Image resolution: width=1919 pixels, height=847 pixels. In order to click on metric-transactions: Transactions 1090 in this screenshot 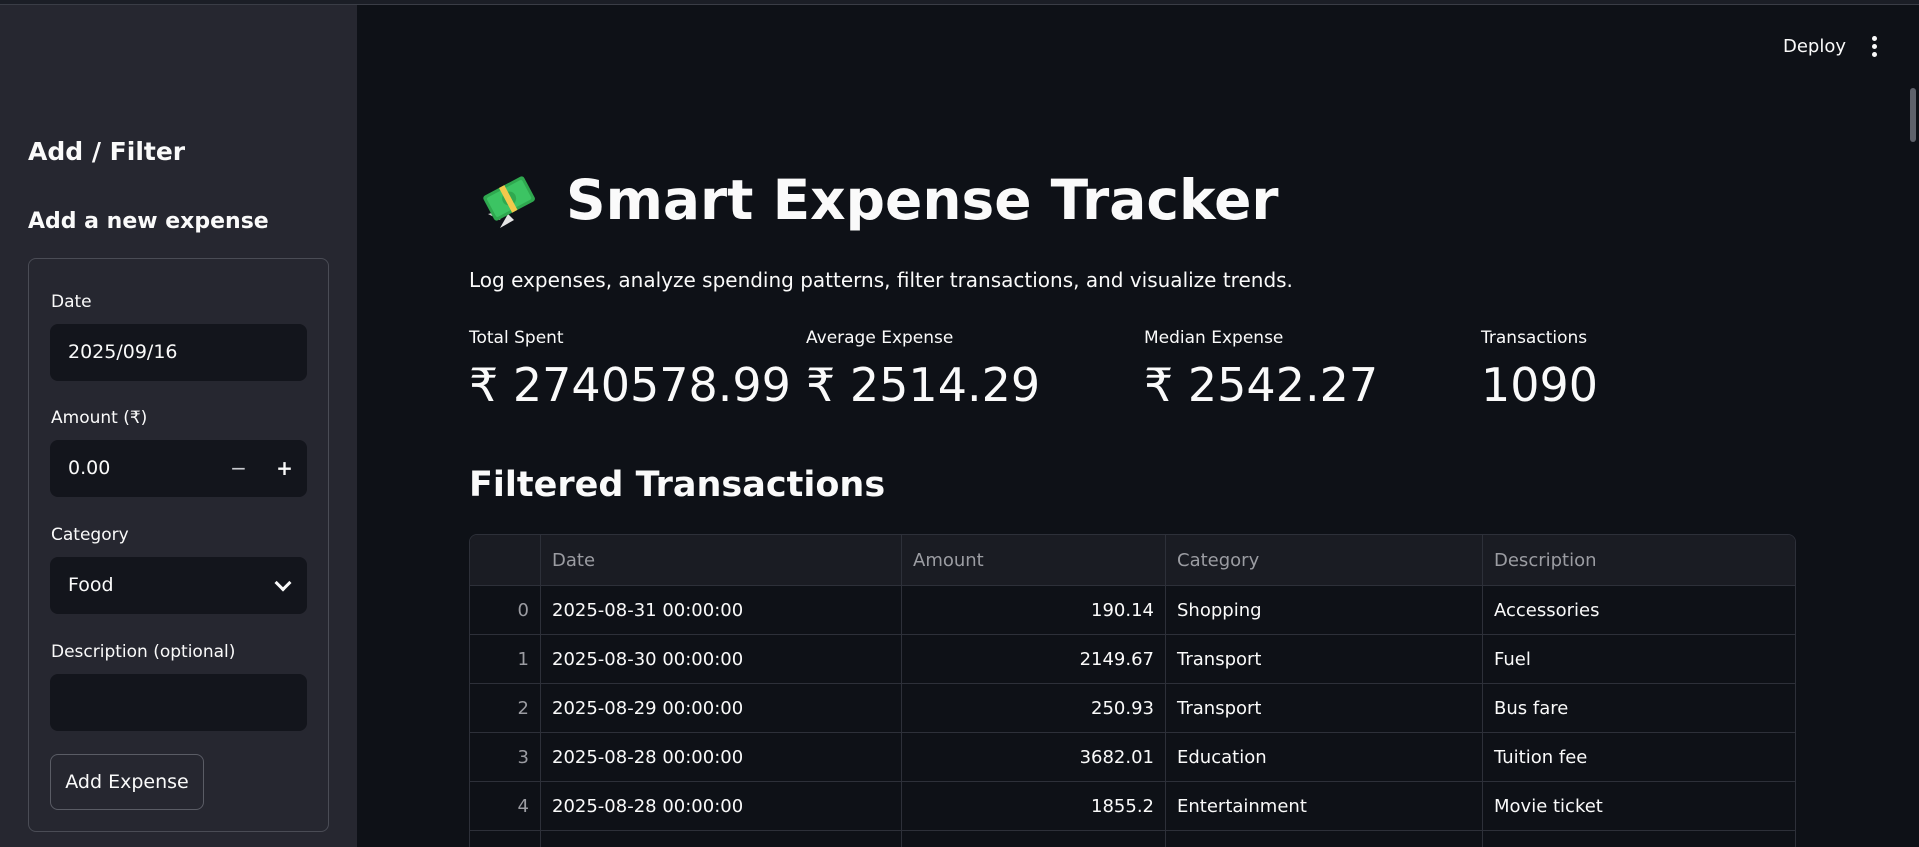, I will do `click(1539, 370)`.